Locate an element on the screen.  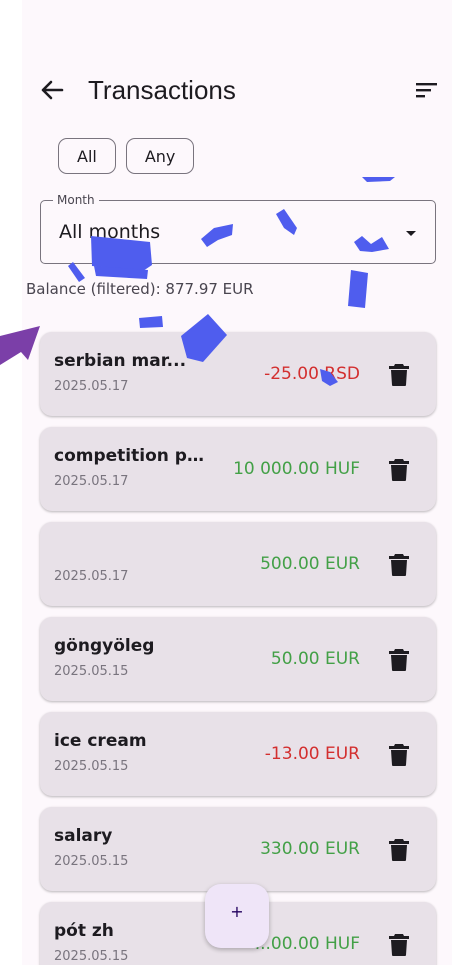
back-button is located at coordinates (52, 90).